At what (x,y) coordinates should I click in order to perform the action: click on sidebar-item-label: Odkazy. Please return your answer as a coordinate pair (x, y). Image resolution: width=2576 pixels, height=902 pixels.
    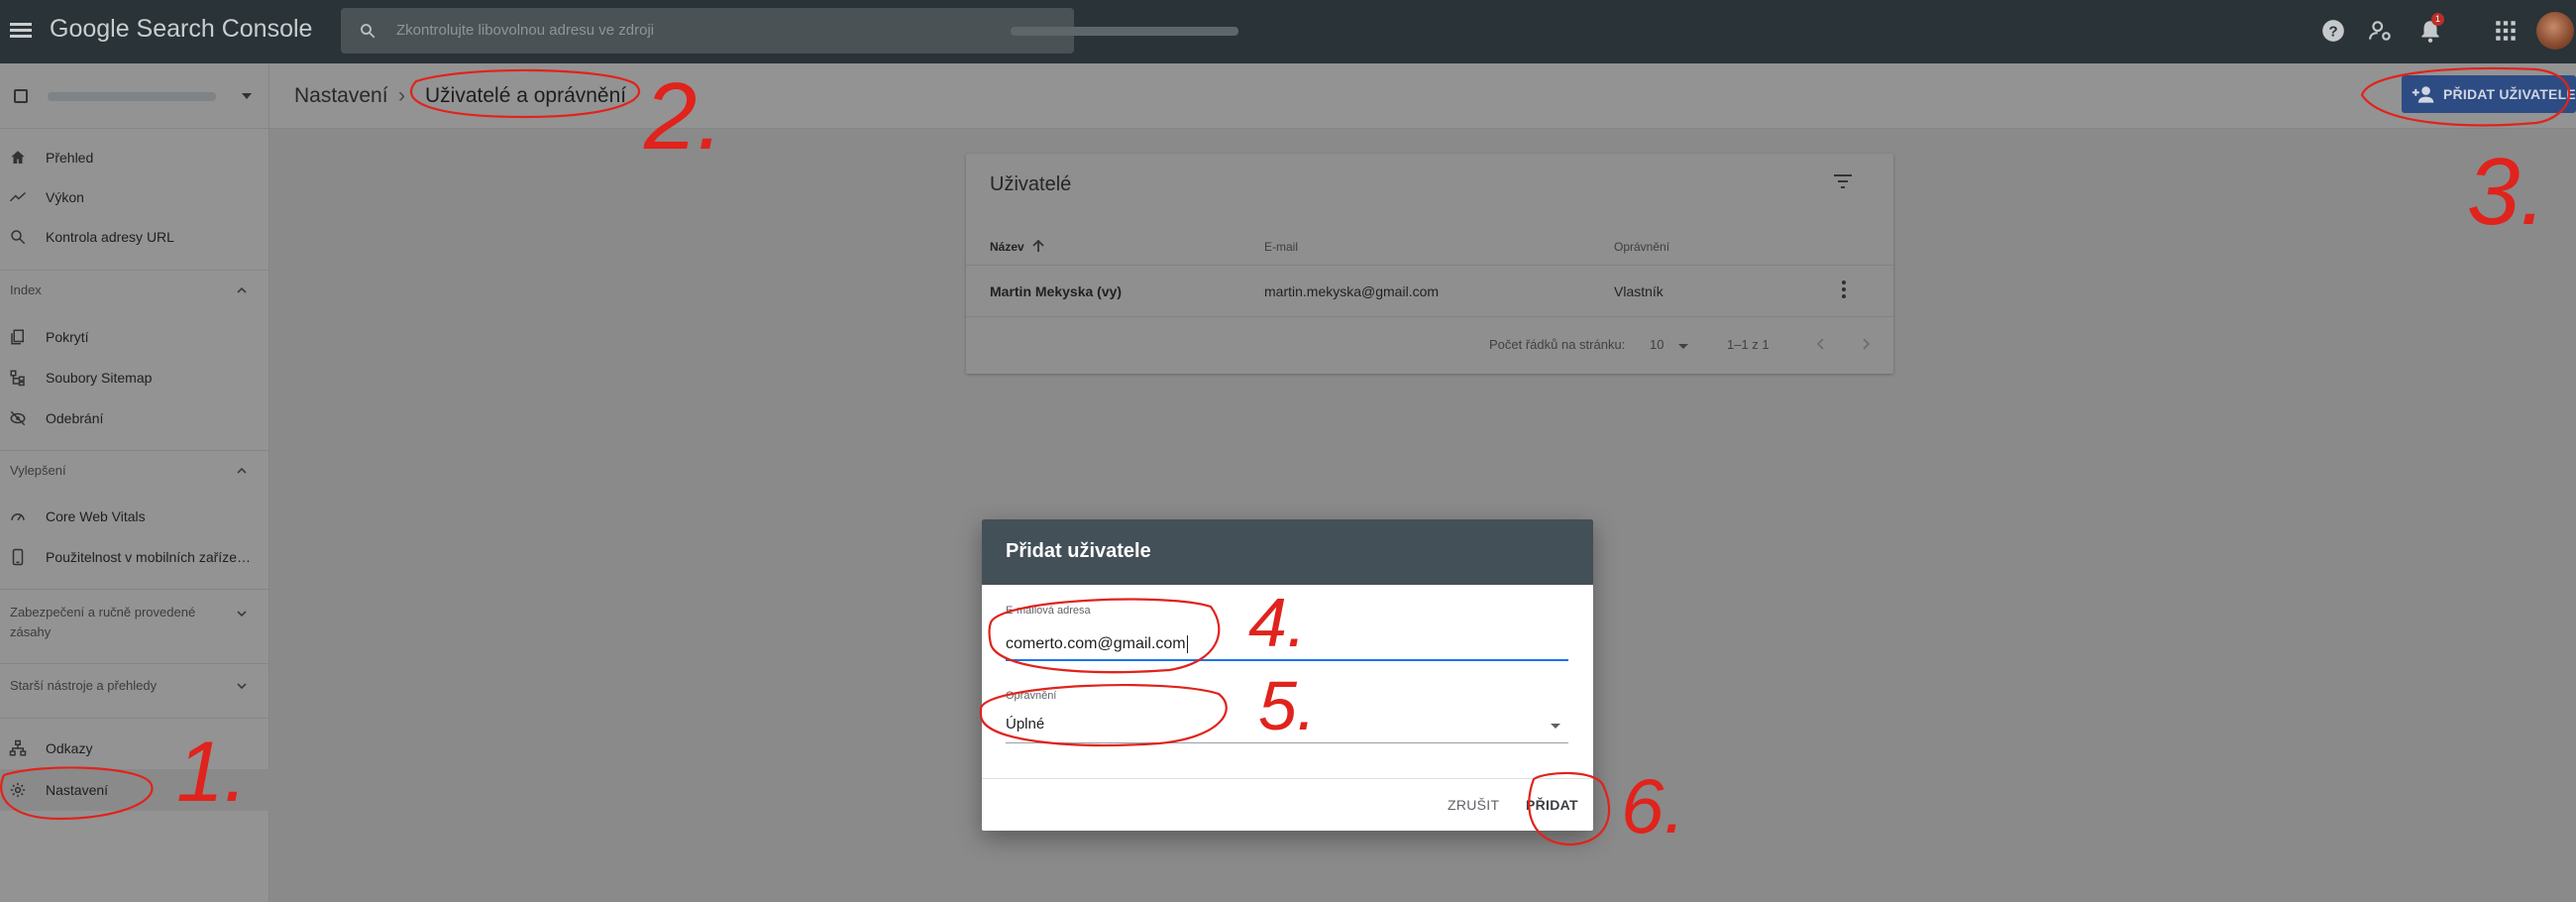
    Looking at the image, I should click on (69, 748).